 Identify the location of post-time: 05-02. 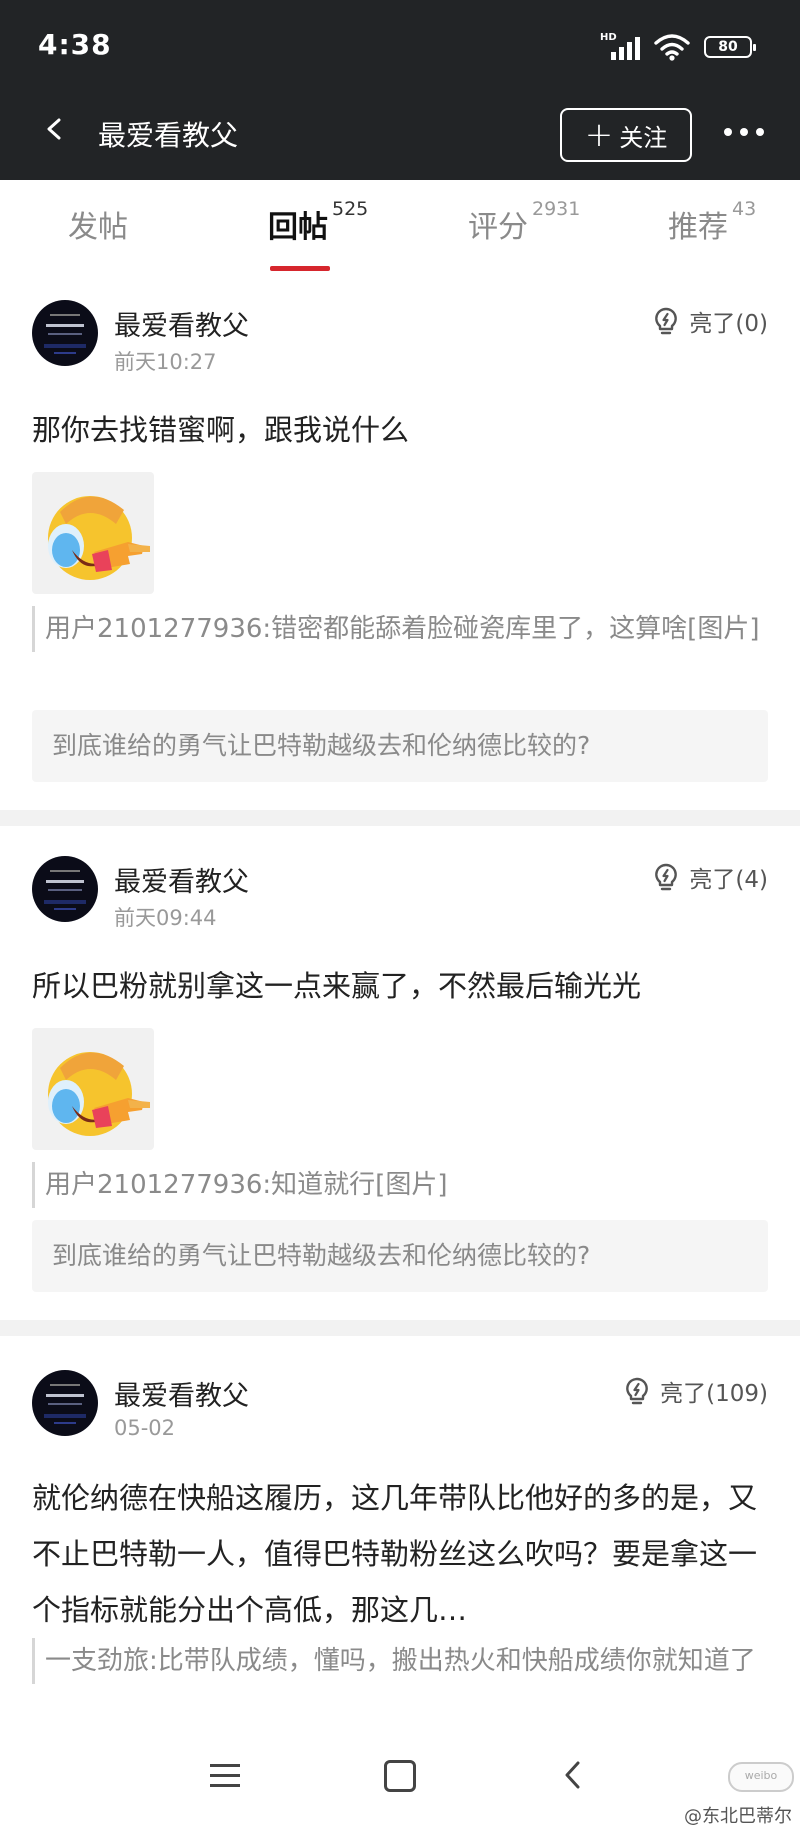
(145, 1428).